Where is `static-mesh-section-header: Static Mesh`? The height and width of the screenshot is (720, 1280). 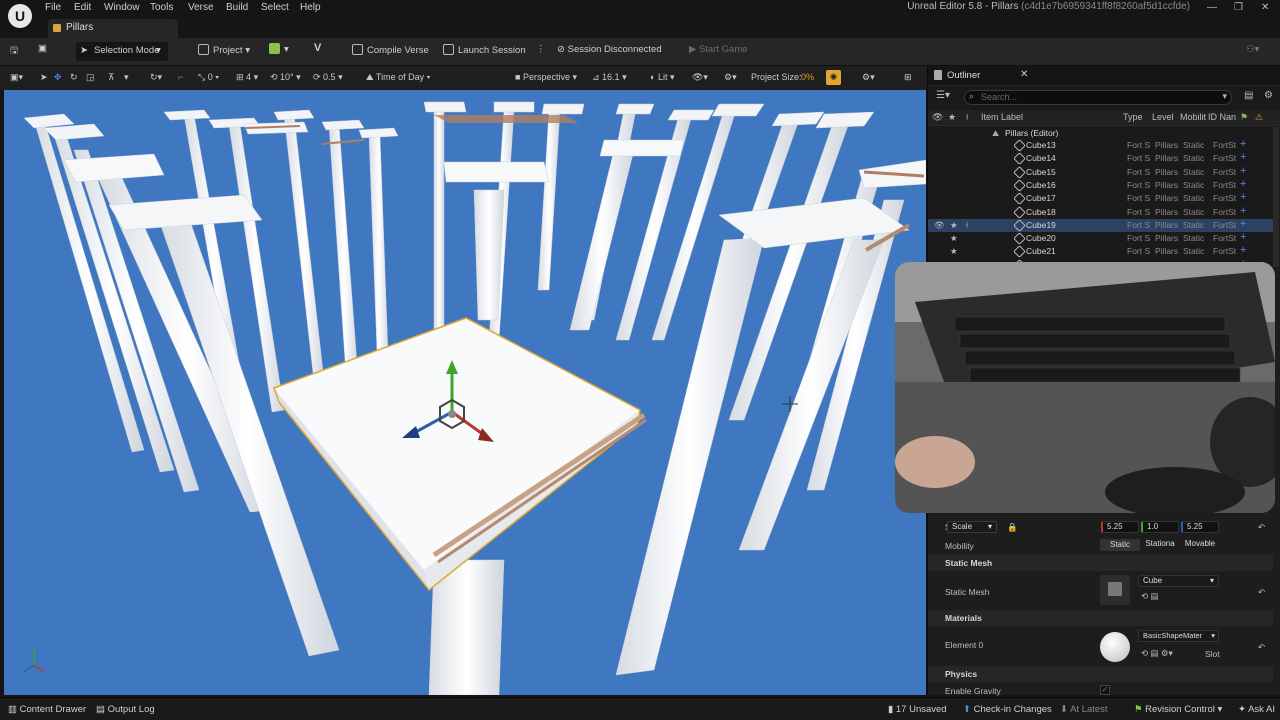 static-mesh-section-header: Static Mesh is located at coordinates (1100, 563).